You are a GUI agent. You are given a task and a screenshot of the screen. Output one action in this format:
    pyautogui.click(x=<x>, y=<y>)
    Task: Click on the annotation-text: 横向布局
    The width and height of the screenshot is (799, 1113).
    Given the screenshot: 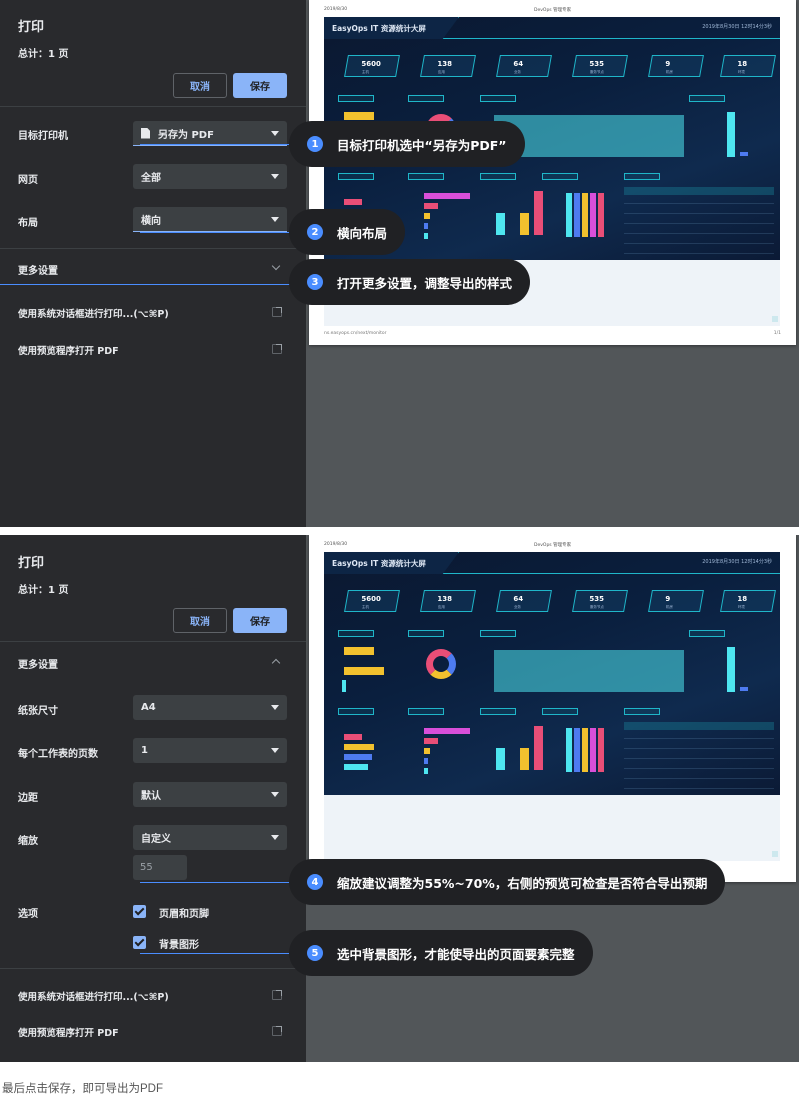 What is the action you would take?
    pyautogui.click(x=362, y=233)
    